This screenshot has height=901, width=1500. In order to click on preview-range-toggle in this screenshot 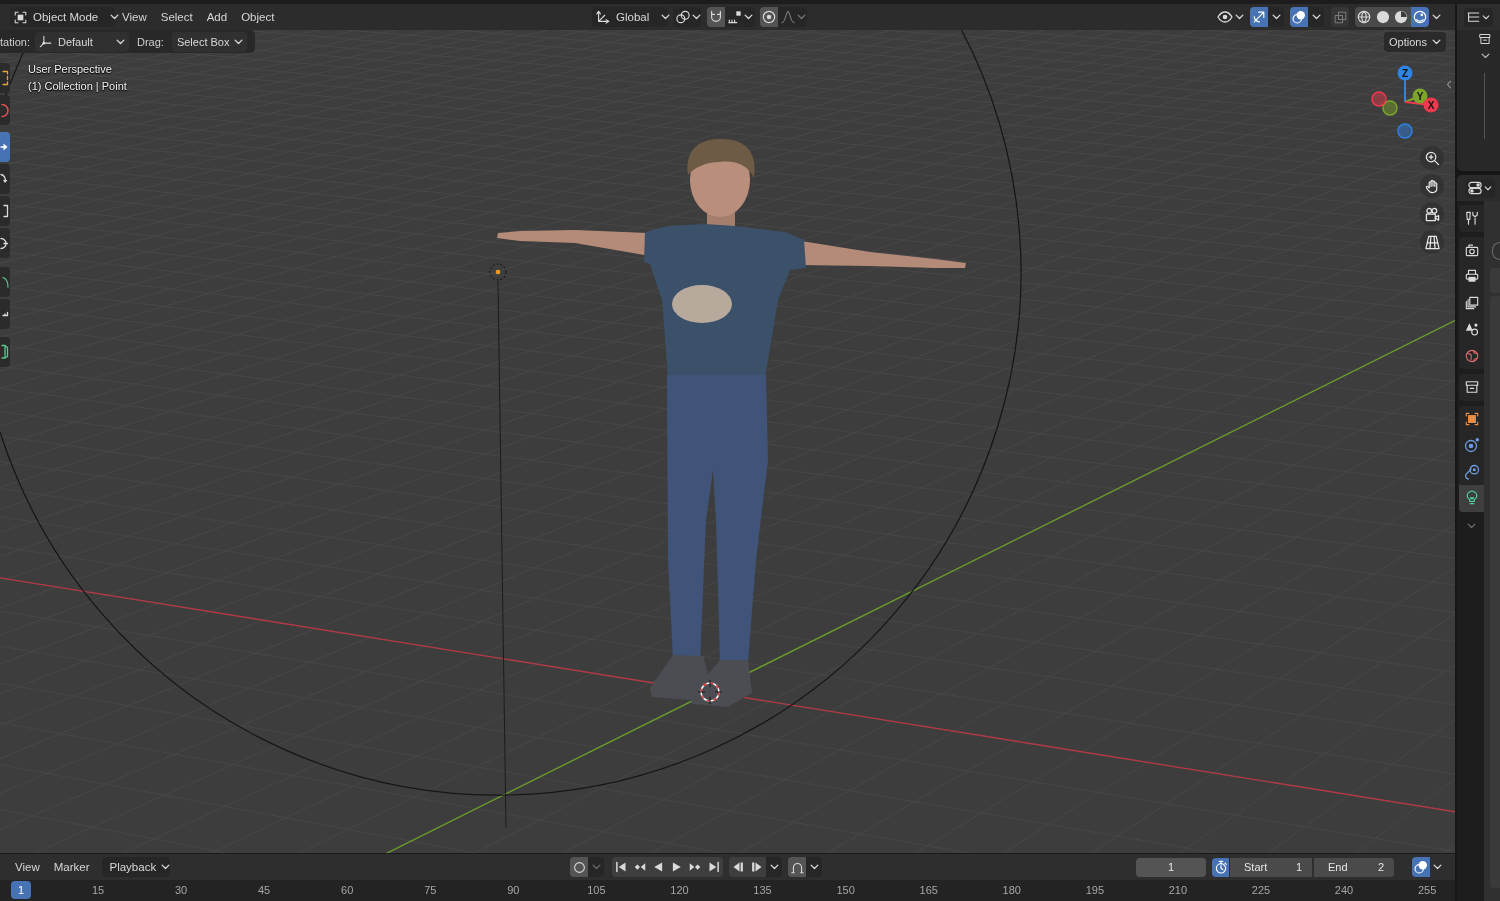, I will do `click(1220, 867)`.